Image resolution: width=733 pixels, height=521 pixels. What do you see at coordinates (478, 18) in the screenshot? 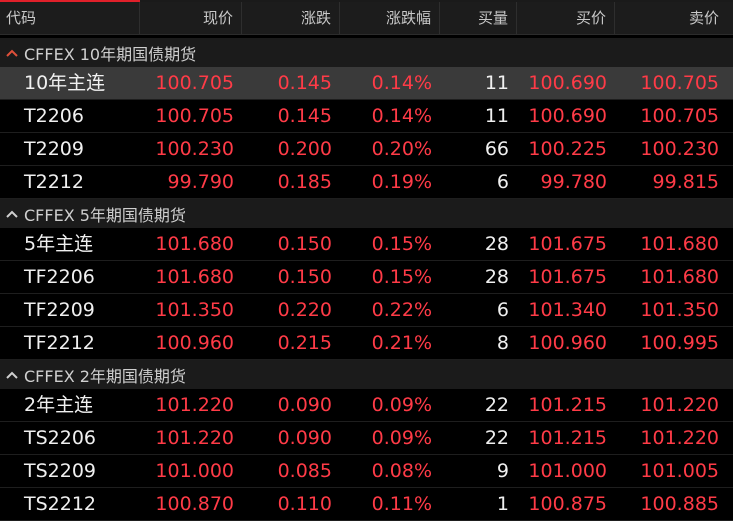
I see `column-header-volume: 买量` at bounding box center [478, 18].